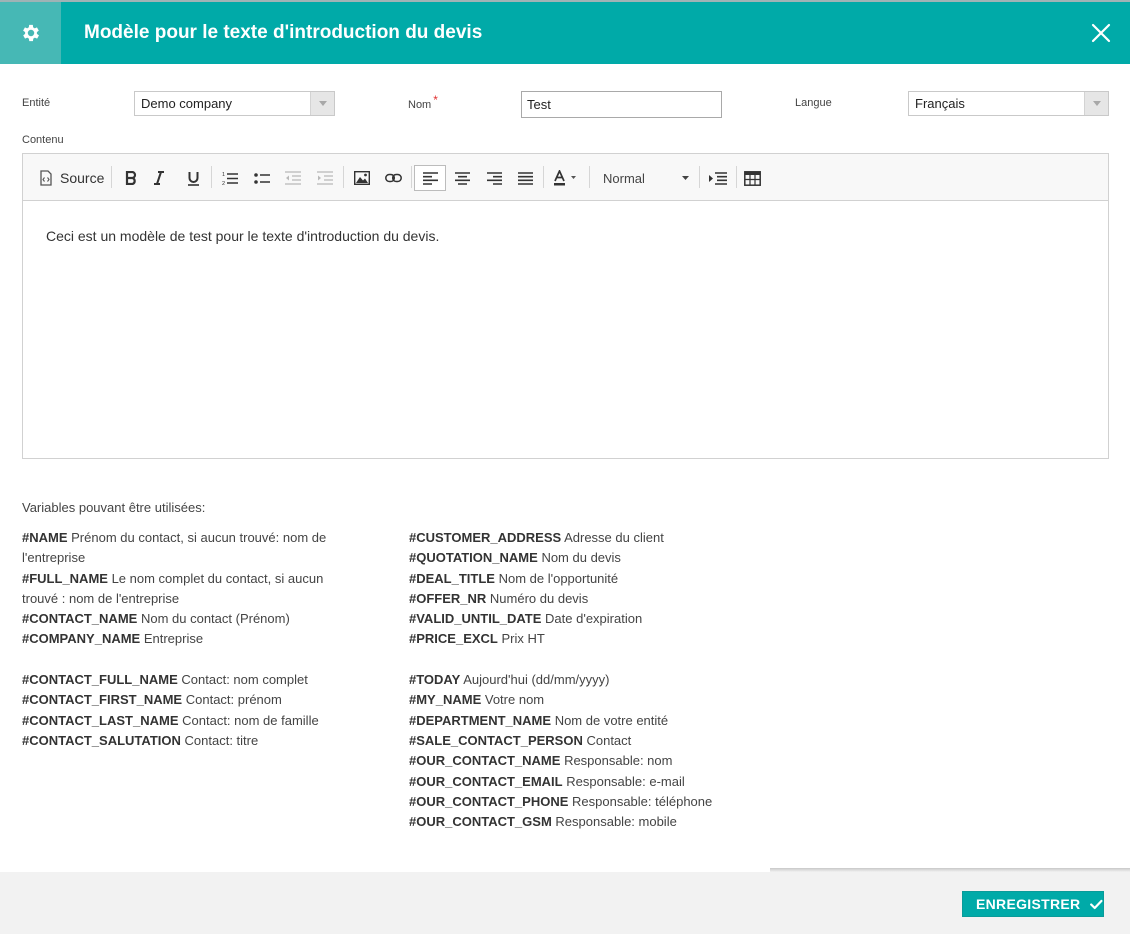  I want to click on bullet-list-icon, so click(262, 178).